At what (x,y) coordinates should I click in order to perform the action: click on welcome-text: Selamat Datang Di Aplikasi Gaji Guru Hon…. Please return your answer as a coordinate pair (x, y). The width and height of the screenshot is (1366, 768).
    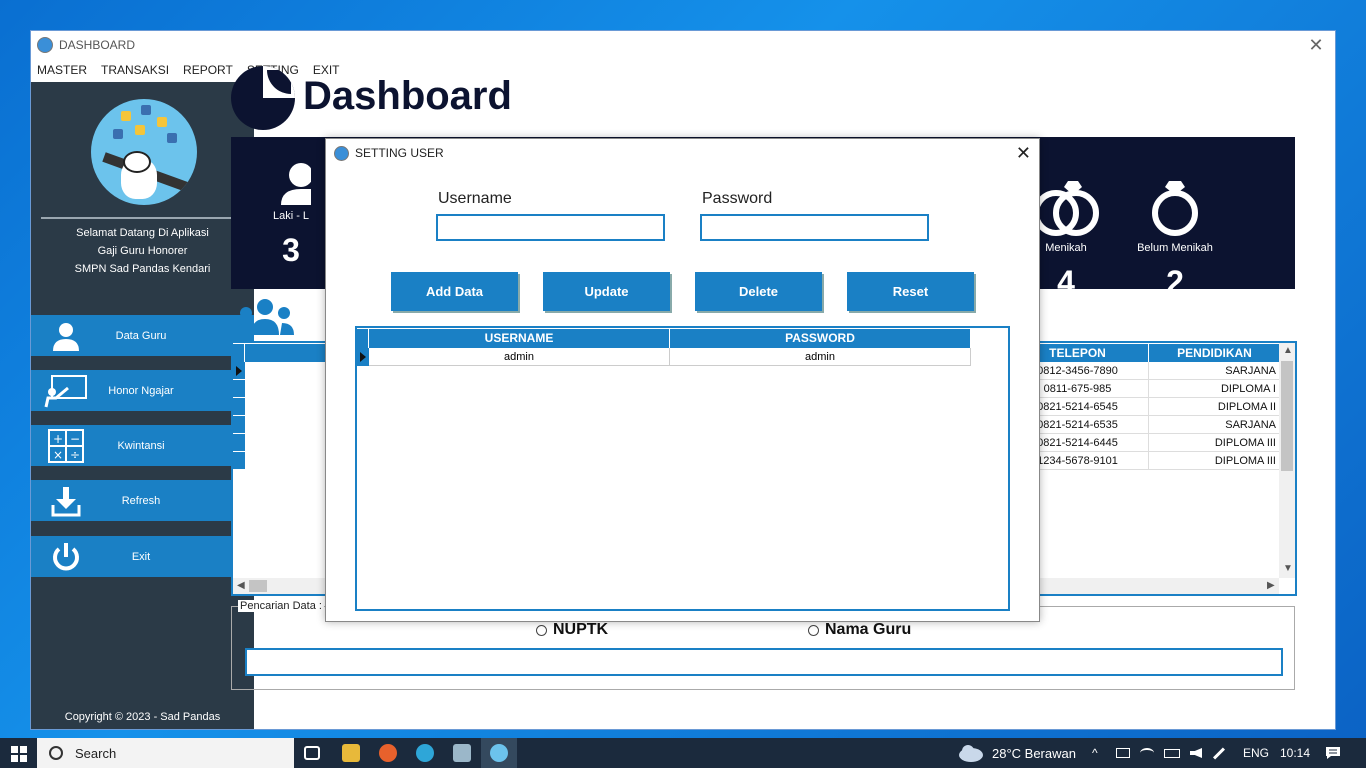
    Looking at the image, I should click on (142, 251).